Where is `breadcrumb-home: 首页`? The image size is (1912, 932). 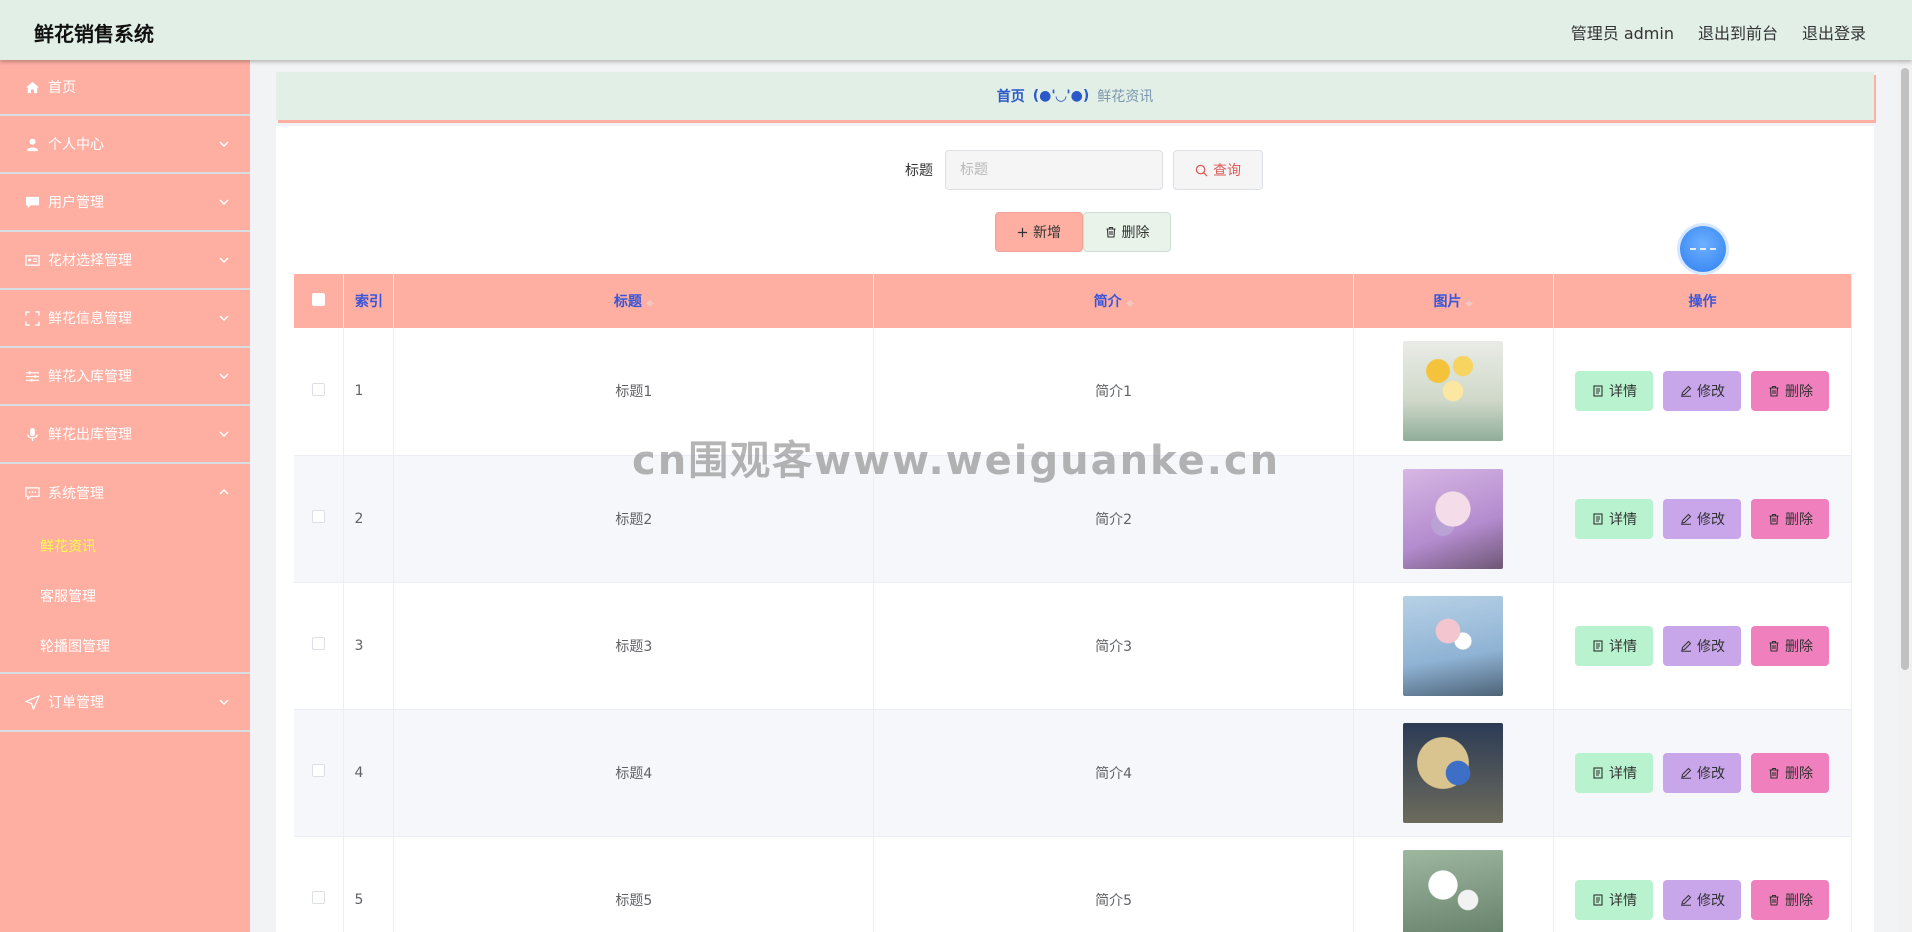 breadcrumb-home: 首页 is located at coordinates (1011, 96).